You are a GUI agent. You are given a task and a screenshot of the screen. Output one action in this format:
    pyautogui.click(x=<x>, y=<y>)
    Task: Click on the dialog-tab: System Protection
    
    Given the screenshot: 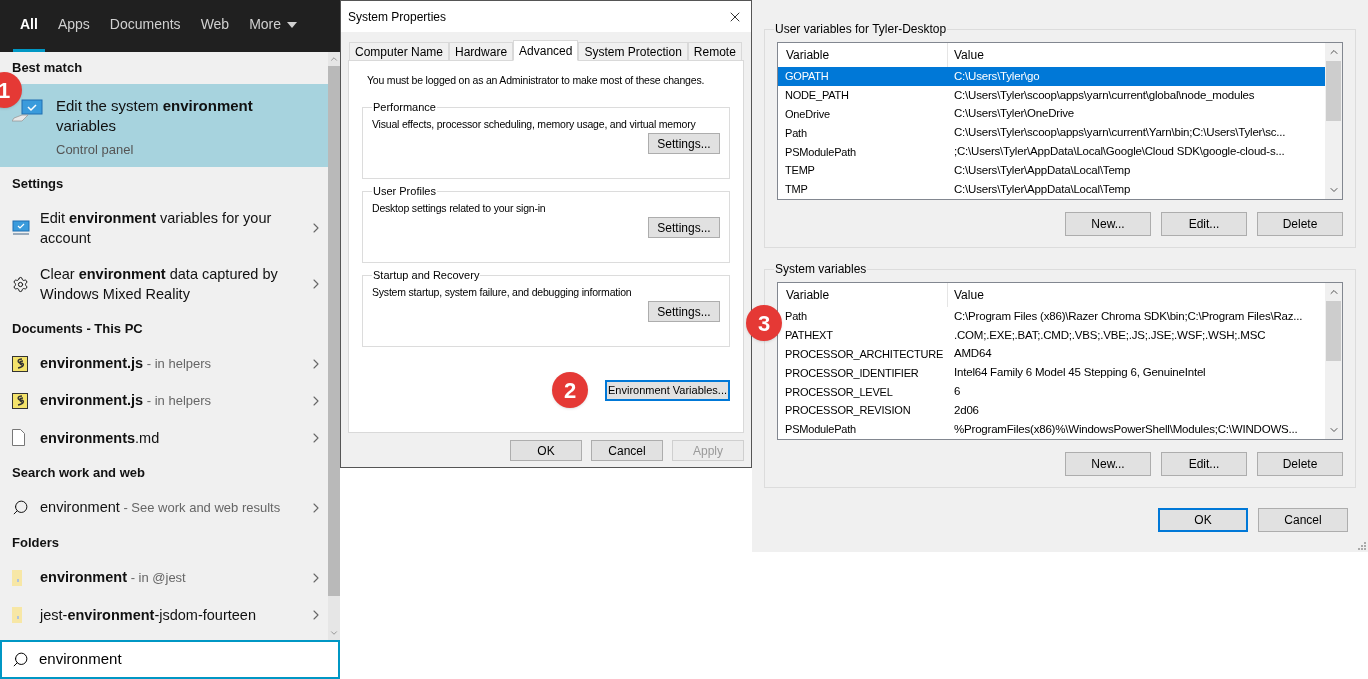 What is the action you would take?
    pyautogui.click(x=633, y=51)
    